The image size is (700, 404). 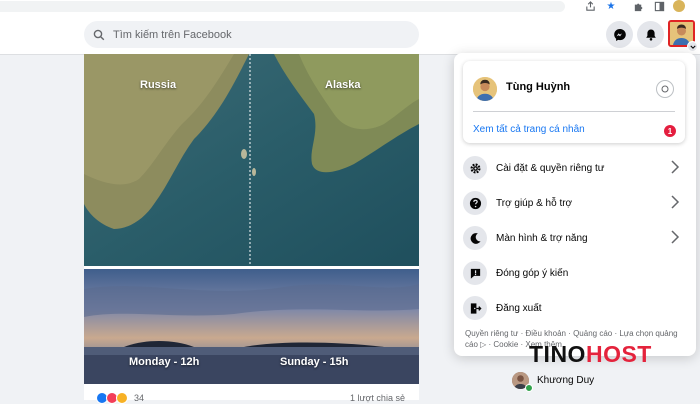 What do you see at coordinates (258, 34) in the screenshot?
I see `search-input` at bounding box center [258, 34].